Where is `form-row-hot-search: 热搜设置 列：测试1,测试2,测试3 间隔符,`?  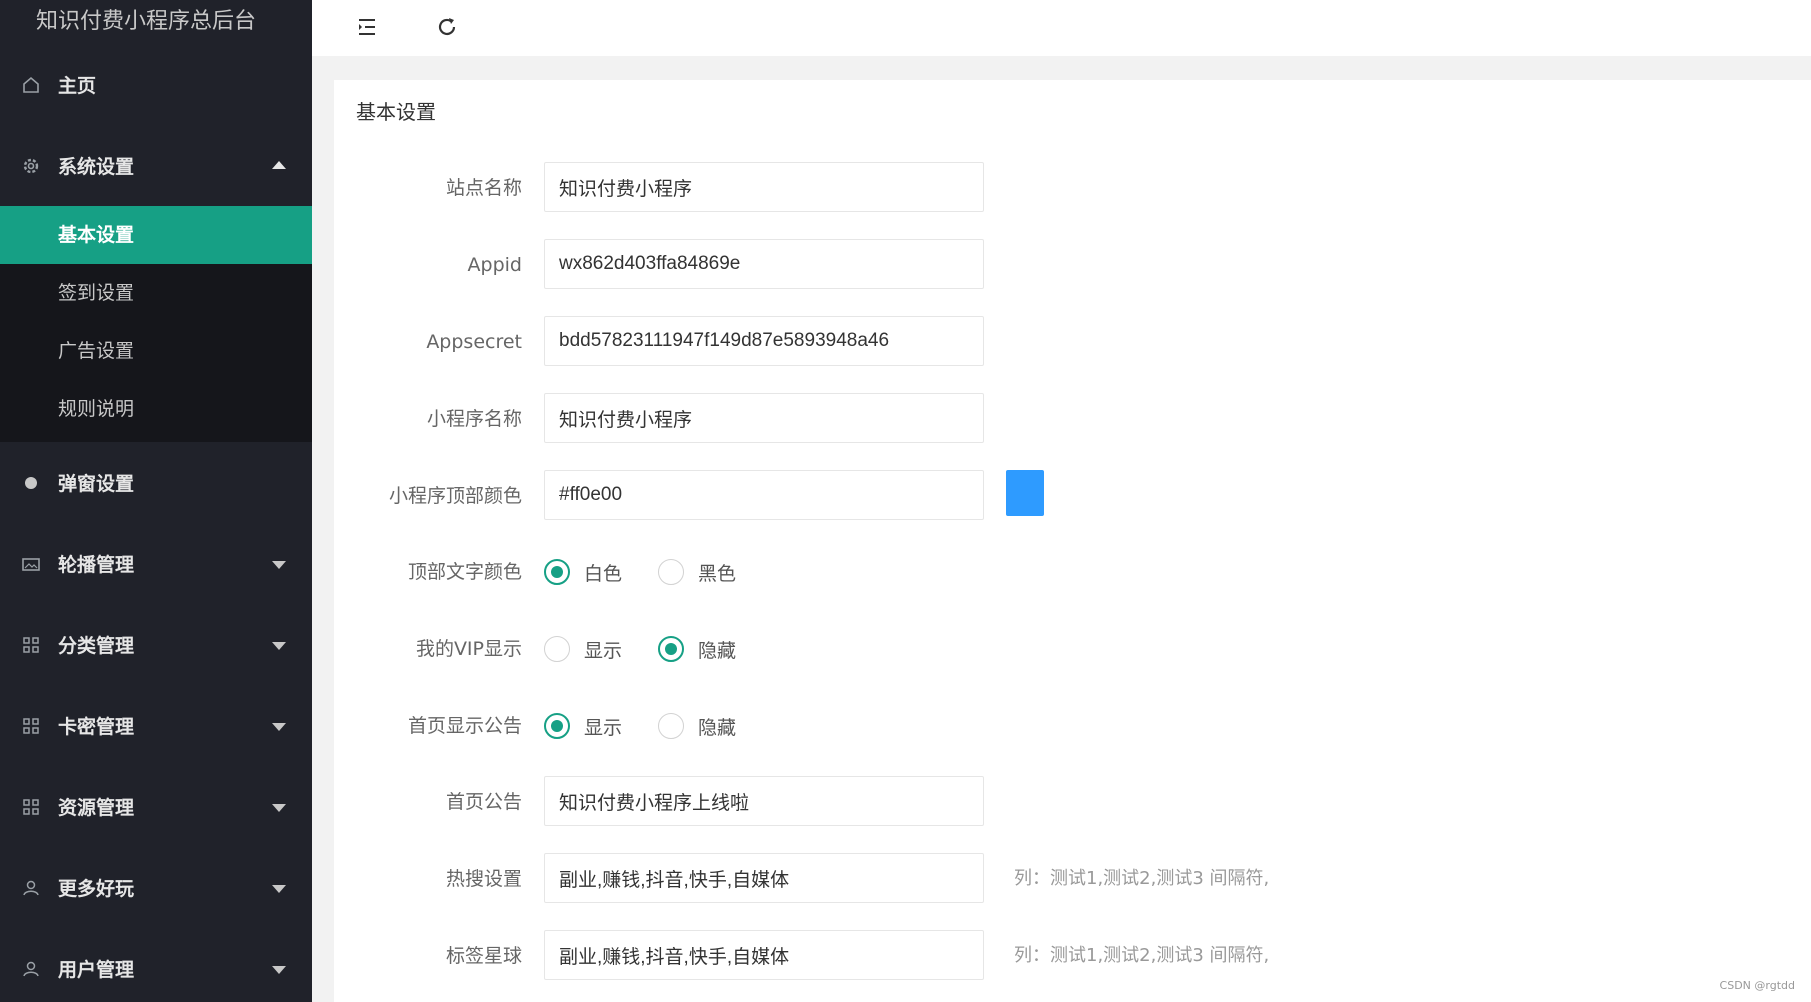 form-row-hot-search: 热搜设置 列：测试1,测试2,测试3 间隔符, is located at coordinates (1072, 879).